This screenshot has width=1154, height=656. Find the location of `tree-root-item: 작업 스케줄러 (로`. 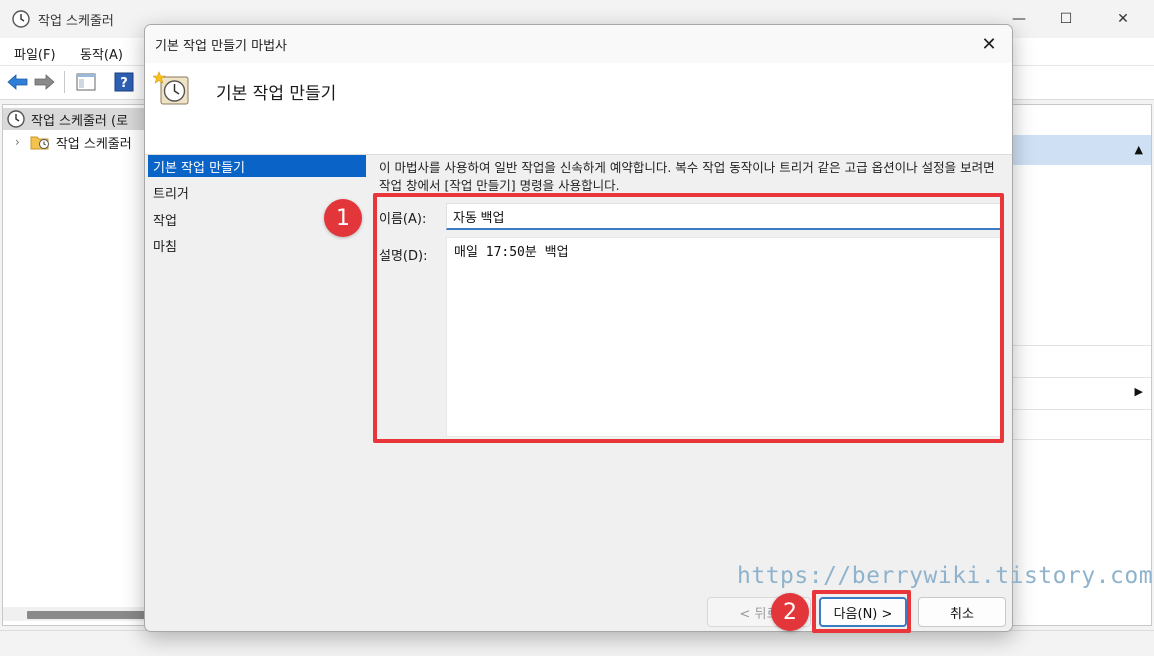

tree-root-item: 작업 스케줄러 (로 is located at coordinates (77, 119).